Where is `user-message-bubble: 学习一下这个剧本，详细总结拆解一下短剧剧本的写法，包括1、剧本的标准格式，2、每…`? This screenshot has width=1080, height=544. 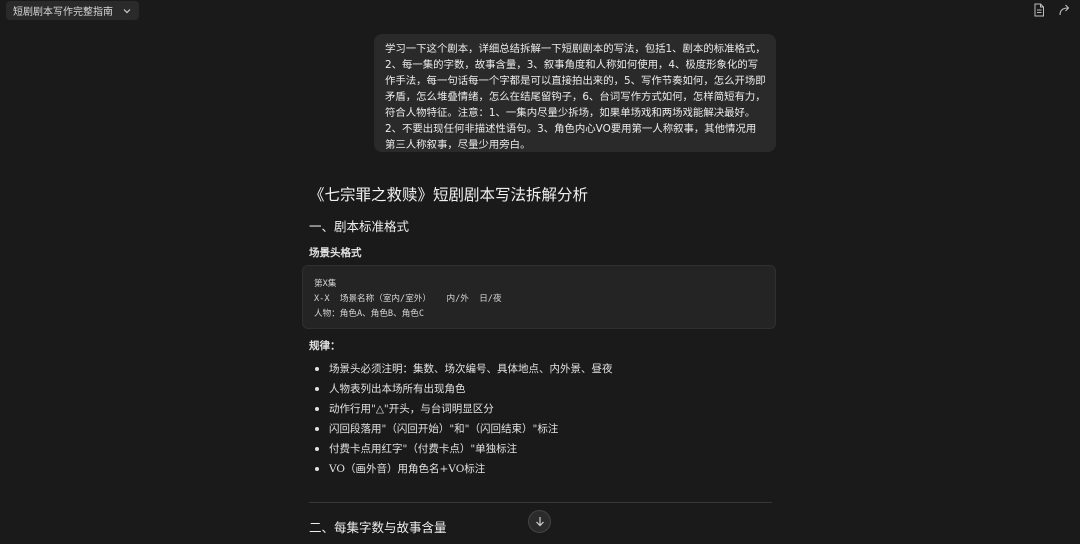
user-message-bubble: 学习一下这个剧本，详细总结拆解一下短剧剧本的写法，包括1、剧本的标准格式，2、每… is located at coordinates (575, 93).